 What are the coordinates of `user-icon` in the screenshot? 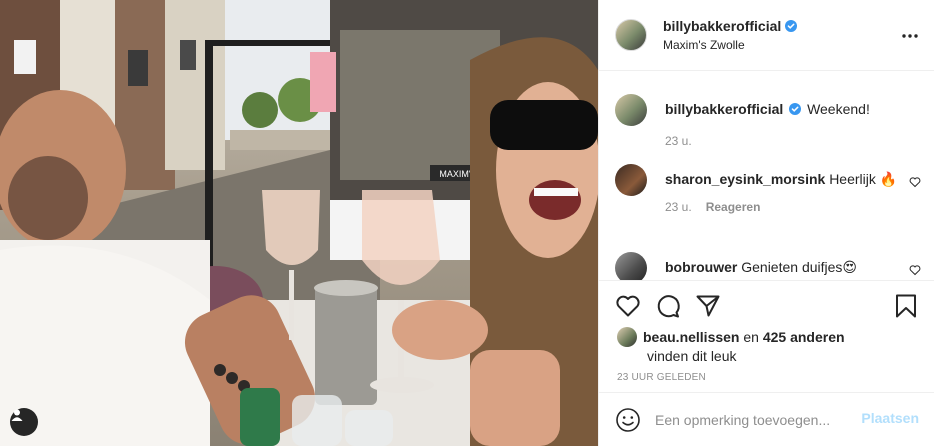 It's located at (17, 415).